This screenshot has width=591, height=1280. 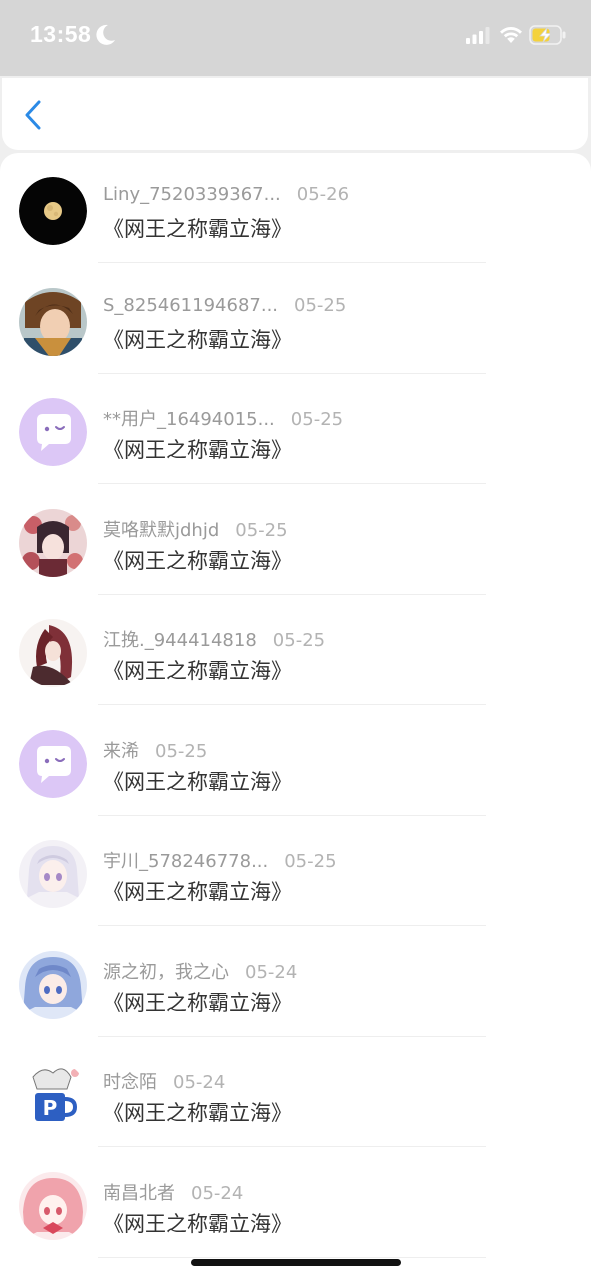 I want to click on avatar: P, so click(x=53, y=1095).